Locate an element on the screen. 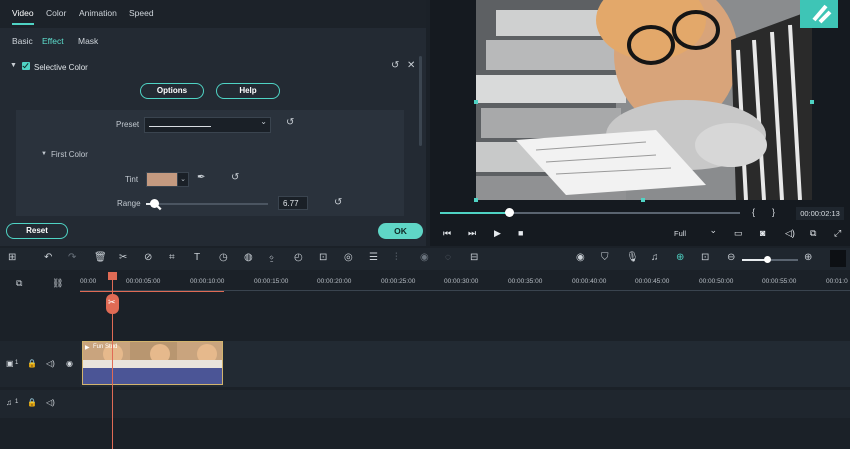 Image resolution: width=850 pixels, height=449 pixels. stop-icon: ■ is located at coordinates (520, 233).